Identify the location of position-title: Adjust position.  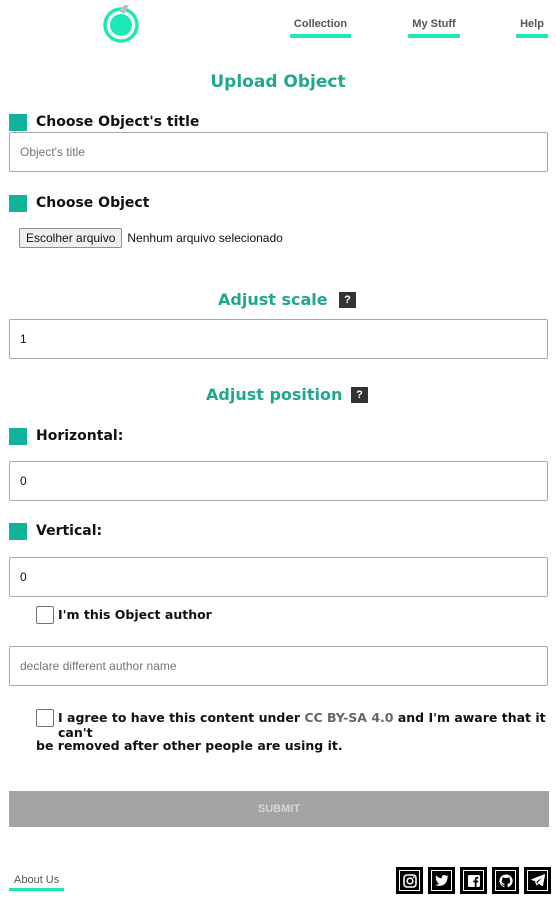
(274, 394).